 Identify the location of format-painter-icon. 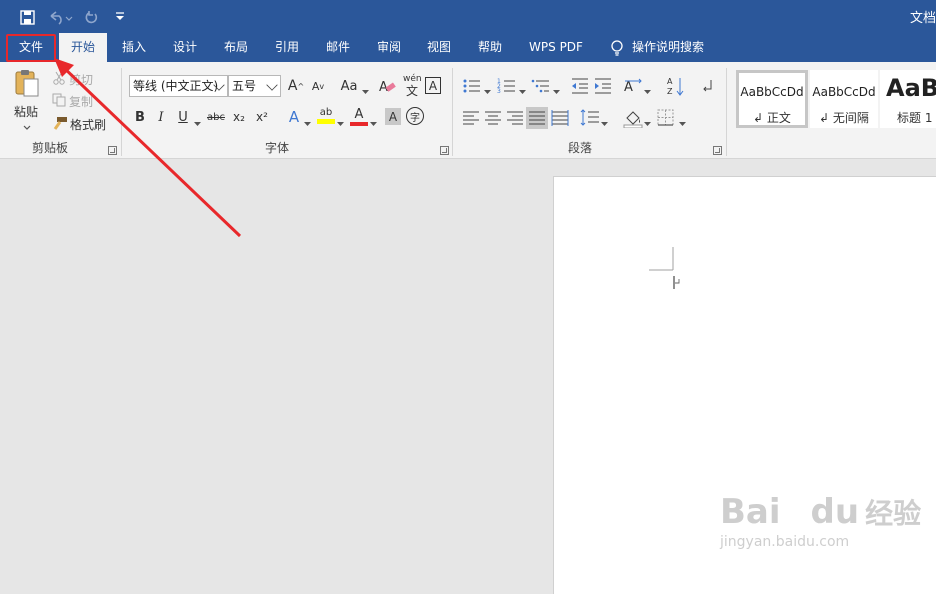
(60, 123).